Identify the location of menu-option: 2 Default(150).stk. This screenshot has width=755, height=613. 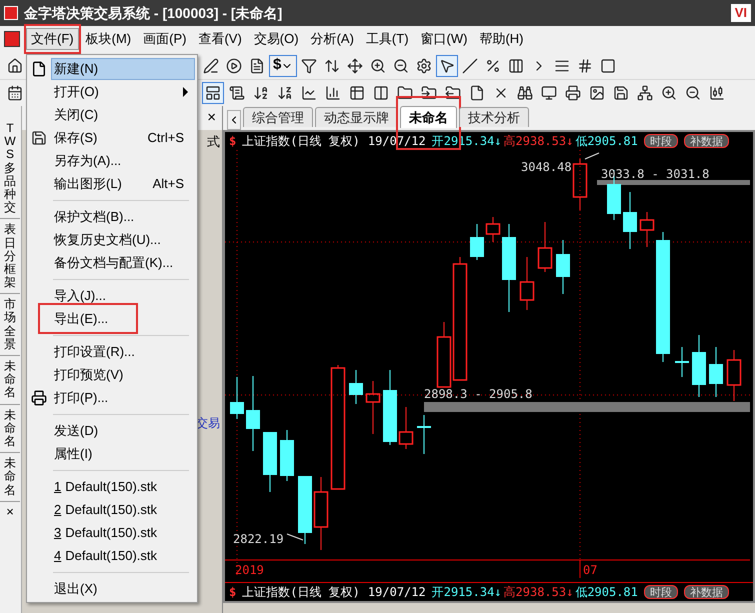
(123, 509).